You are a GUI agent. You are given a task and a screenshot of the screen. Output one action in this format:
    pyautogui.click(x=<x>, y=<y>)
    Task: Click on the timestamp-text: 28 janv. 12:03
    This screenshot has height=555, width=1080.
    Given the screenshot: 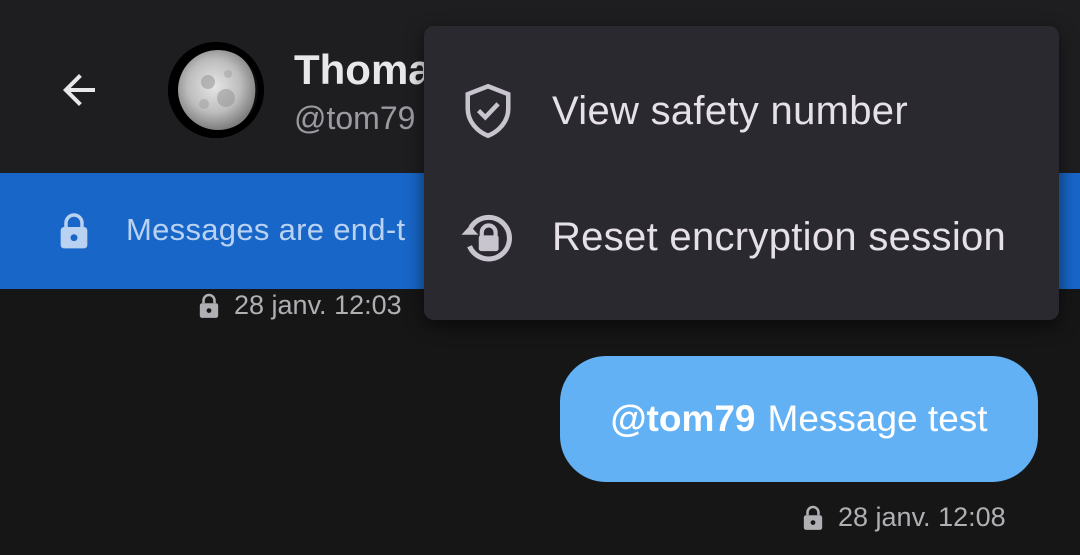 What is the action you would take?
    pyautogui.click(x=318, y=305)
    